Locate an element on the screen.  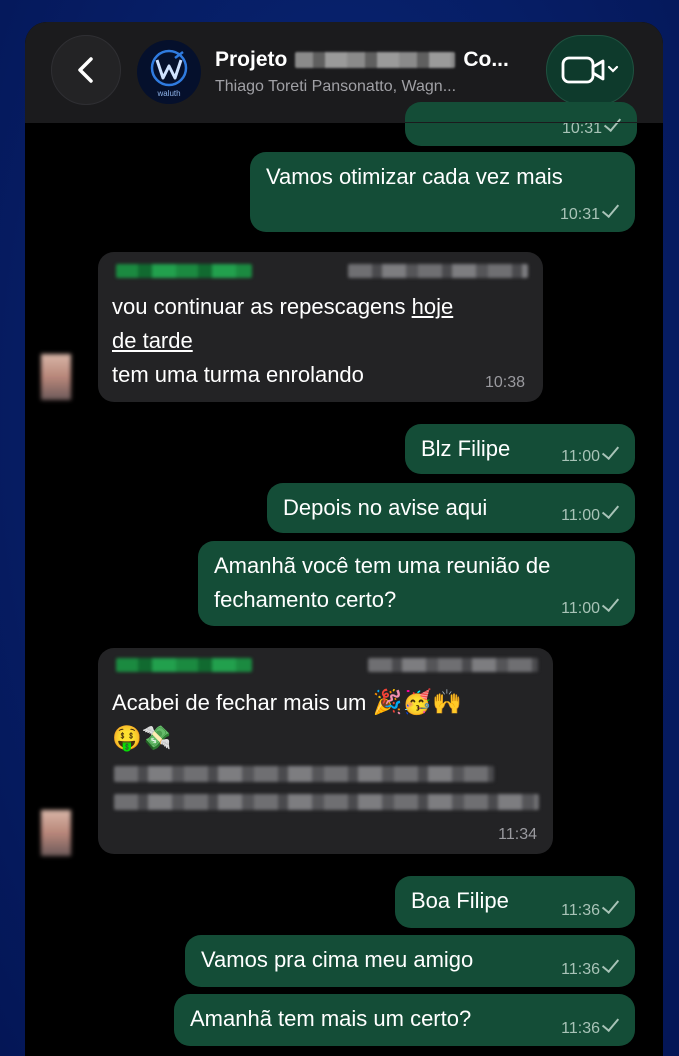
message-text-line1: Acabei de fechar mais um 🎉🥳🙌 is located at coordinates (287, 702).